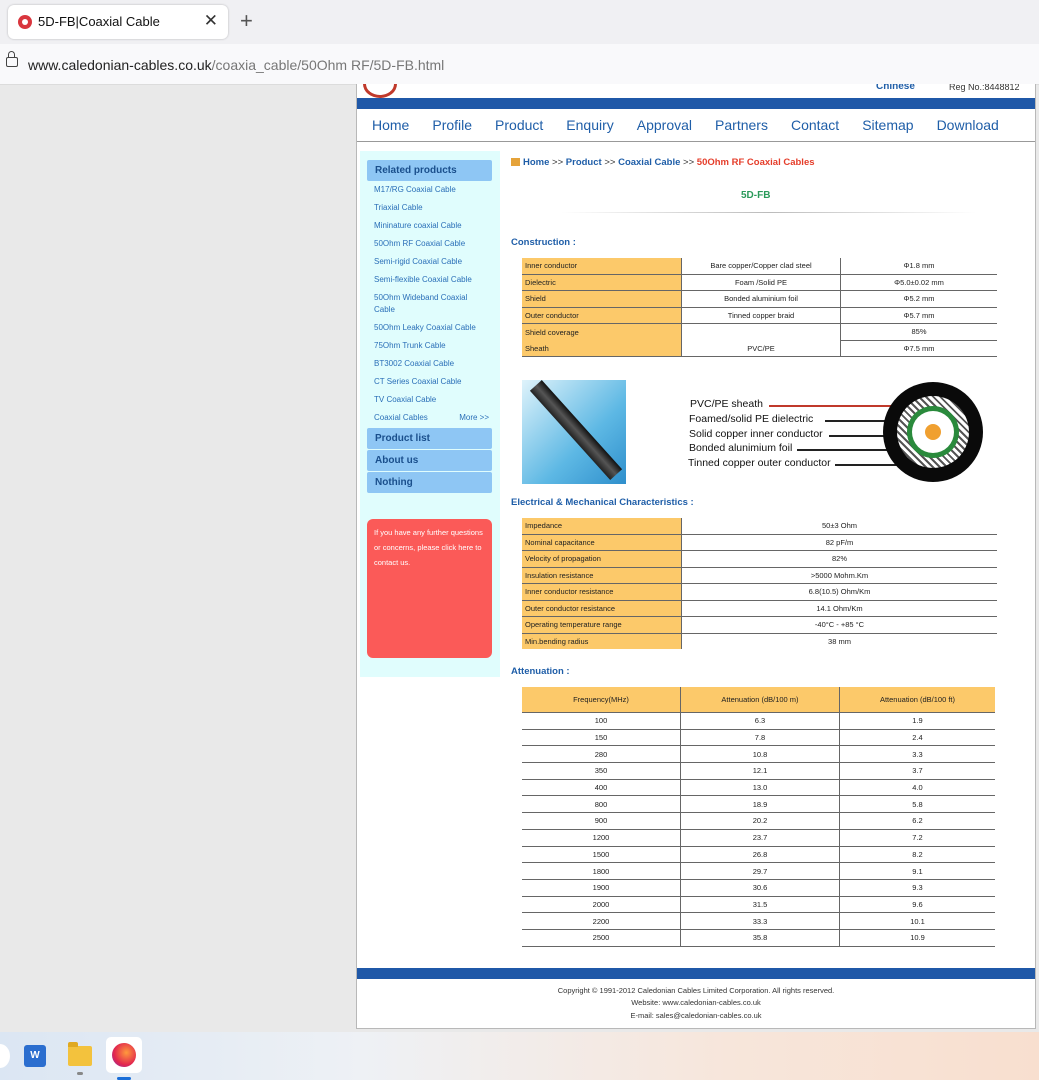 This screenshot has height=1080, width=1039. What do you see at coordinates (429, 482) in the screenshot?
I see `nothing-button: Nothing` at bounding box center [429, 482].